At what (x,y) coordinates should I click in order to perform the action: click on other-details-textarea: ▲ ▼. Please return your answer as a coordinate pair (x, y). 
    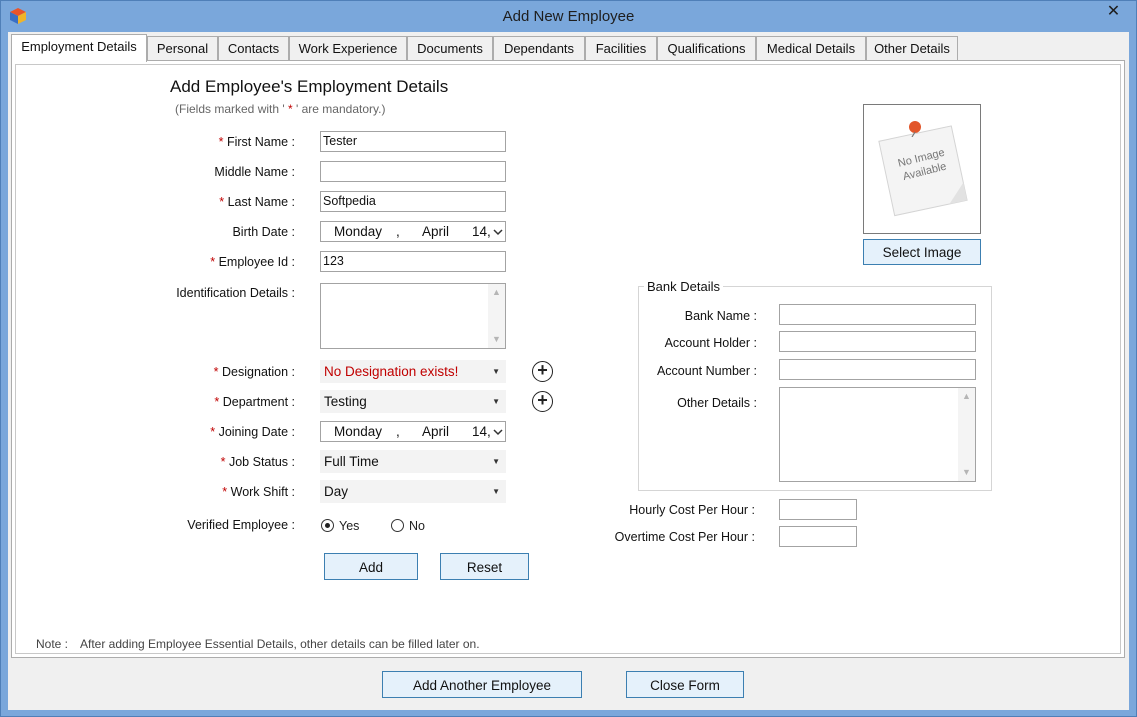
    Looking at the image, I should click on (877, 434).